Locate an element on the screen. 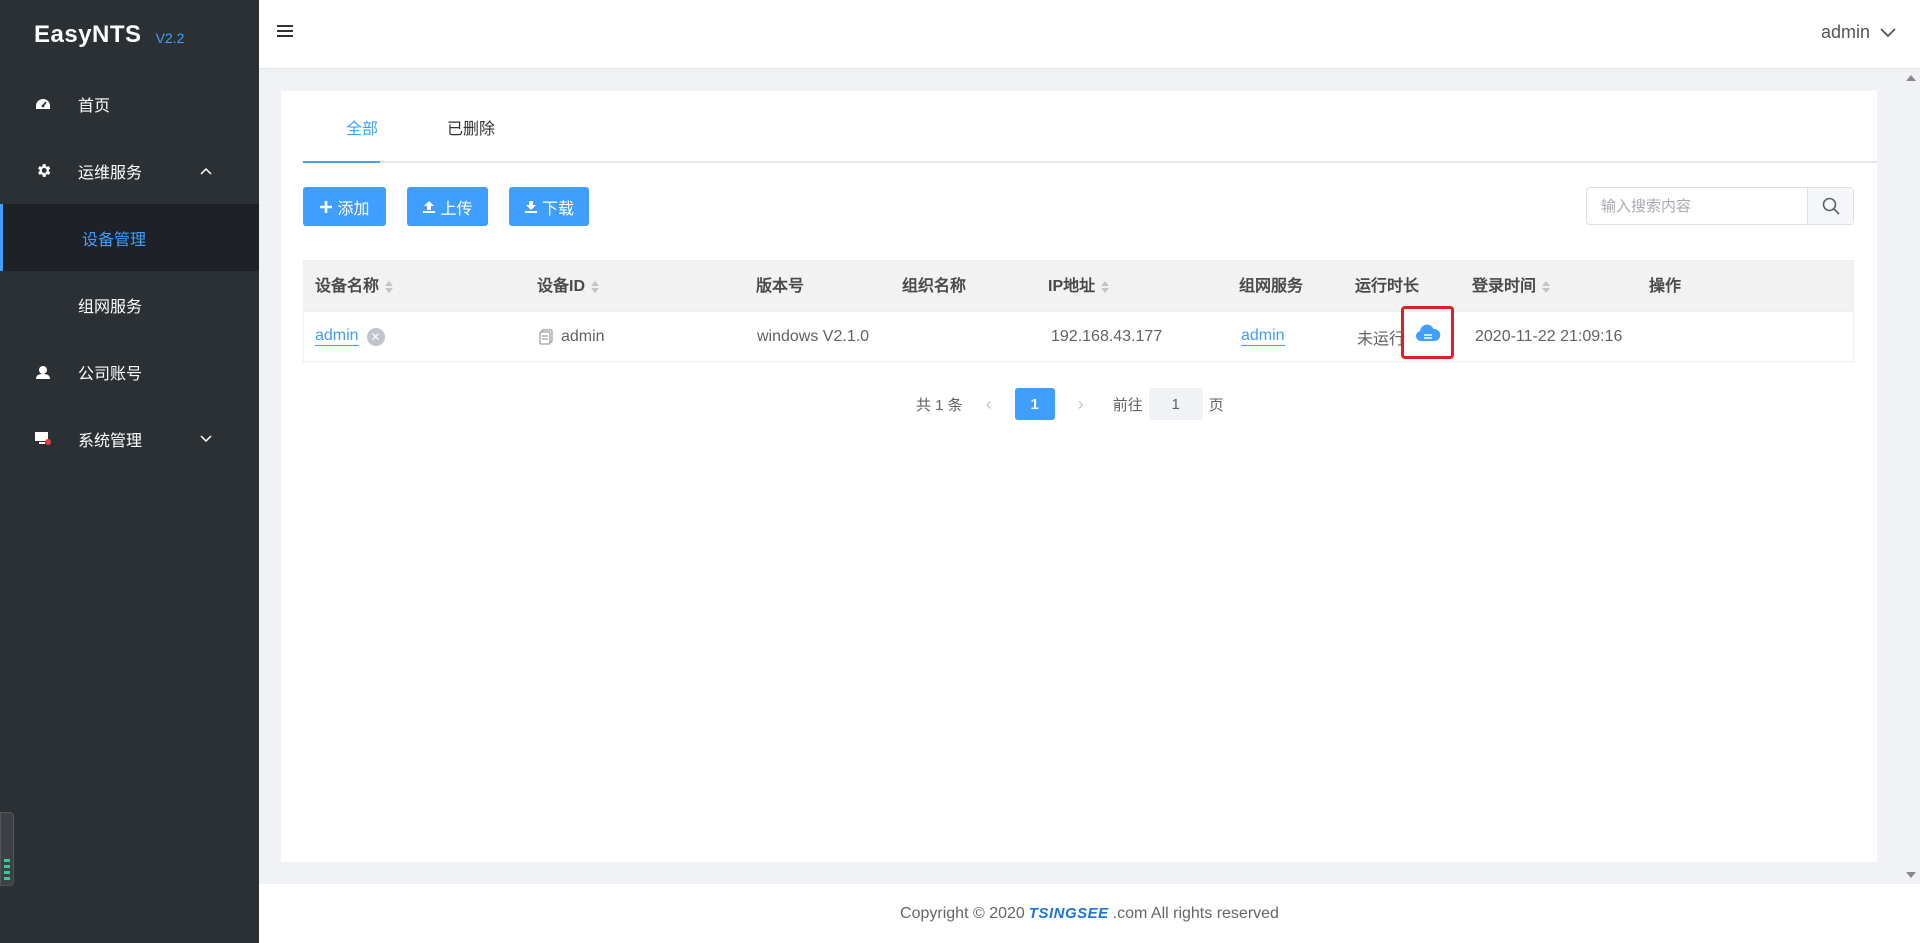 The height and width of the screenshot is (943, 1920). sidebar: EasyNTS V2.2 首页 运维服务 设备管理 组网服务 公司账号 系统管理 is located at coordinates (129, 471).